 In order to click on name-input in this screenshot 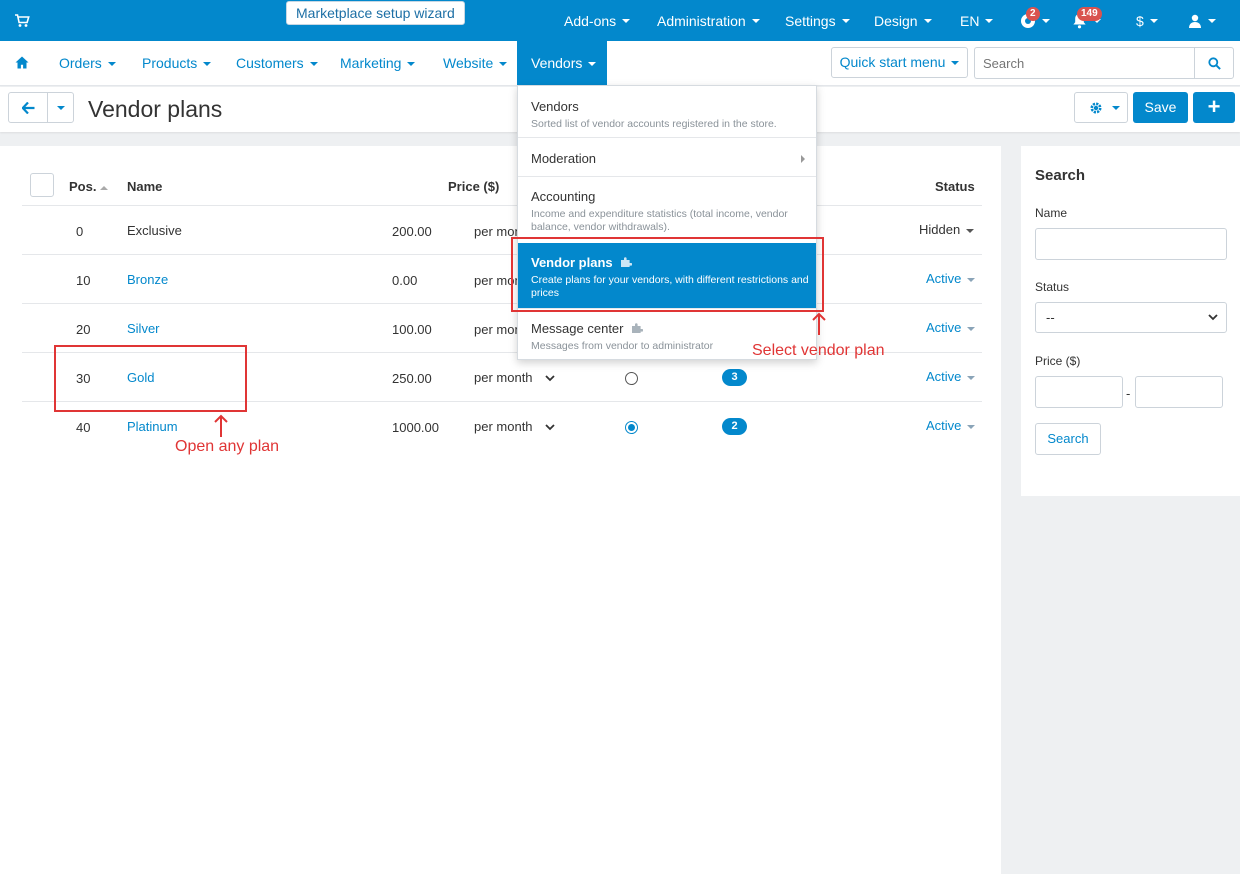, I will do `click(1131, 244)`.